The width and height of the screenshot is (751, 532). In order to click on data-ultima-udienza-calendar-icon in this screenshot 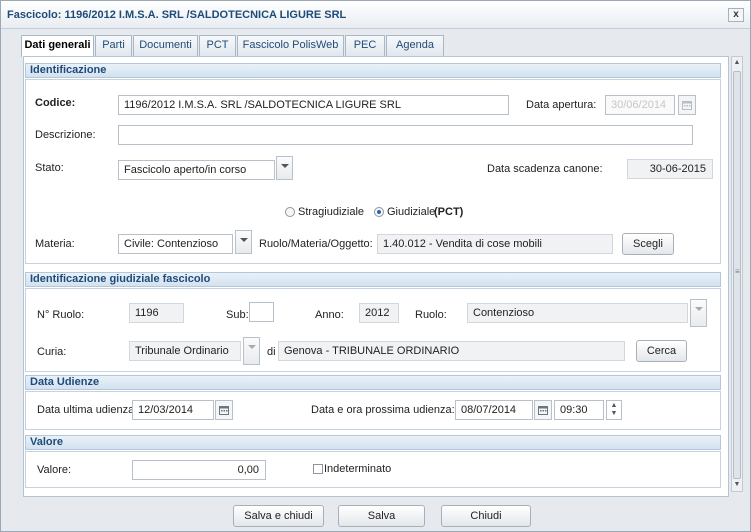, I will do `click(224, 410)`.